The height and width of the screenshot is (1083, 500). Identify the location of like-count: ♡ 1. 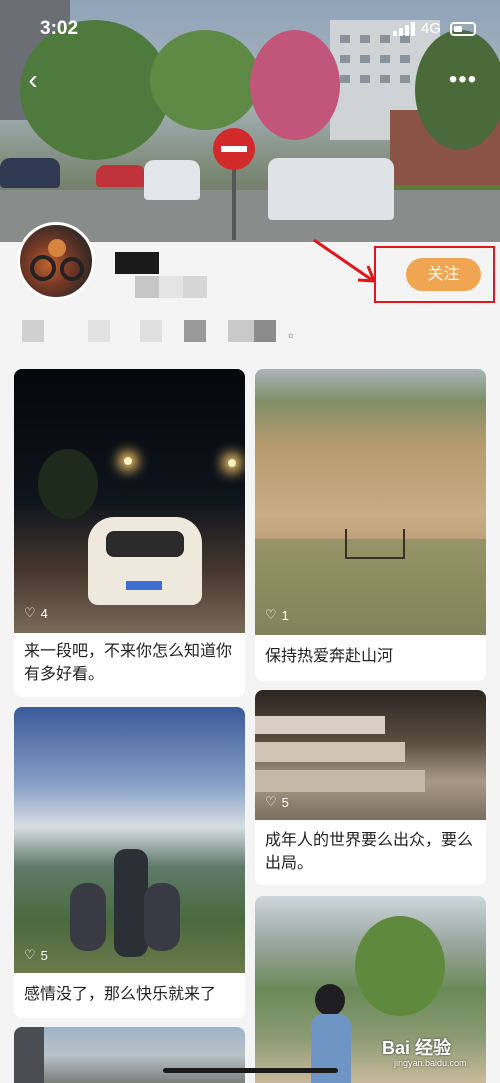
(277, 615).